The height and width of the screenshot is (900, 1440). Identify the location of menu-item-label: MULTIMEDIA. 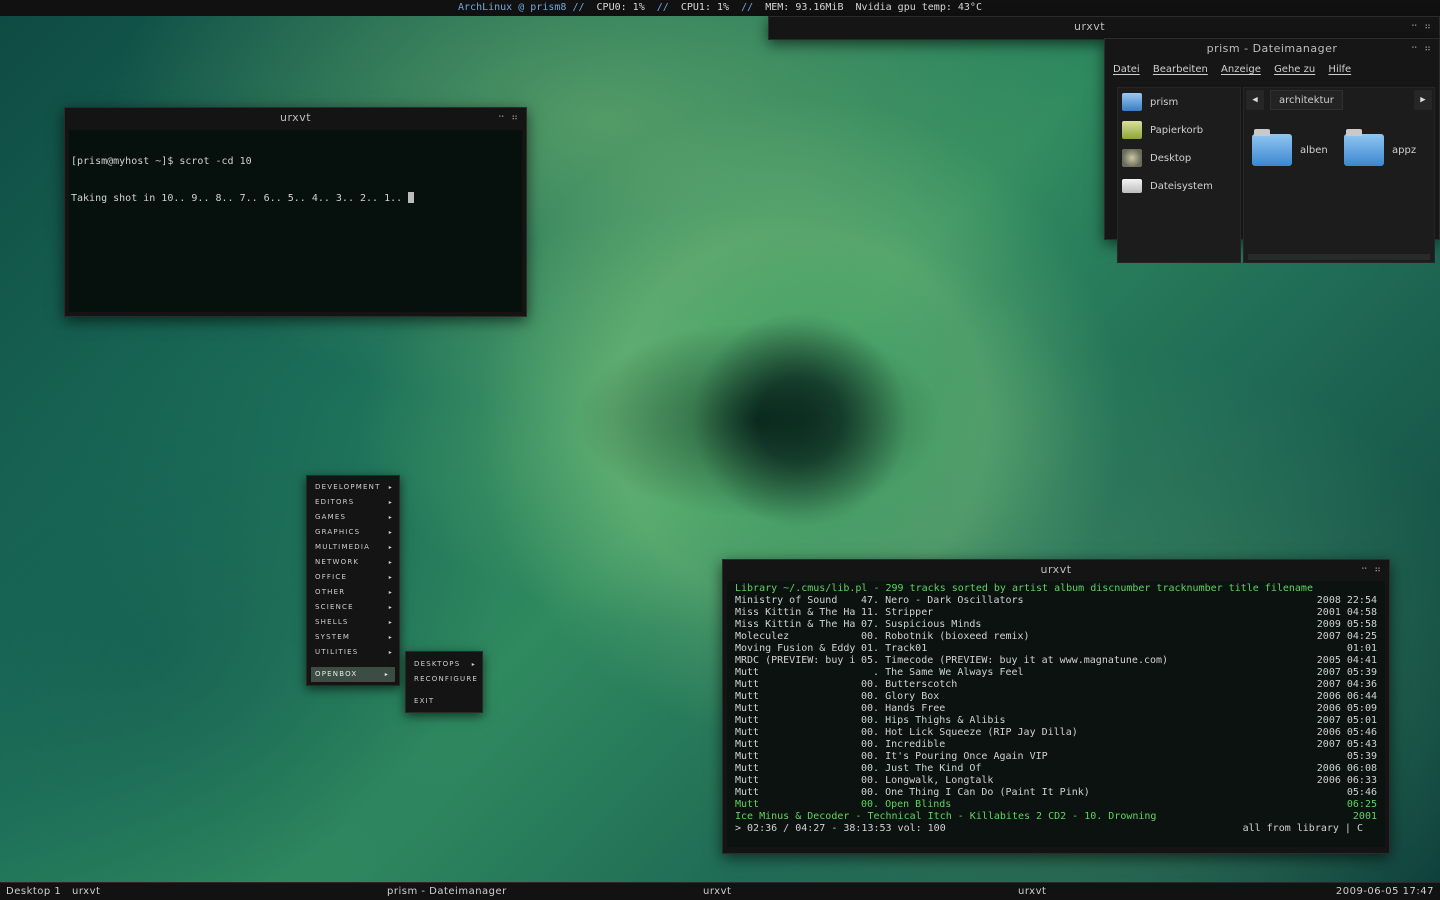
(343, 547).